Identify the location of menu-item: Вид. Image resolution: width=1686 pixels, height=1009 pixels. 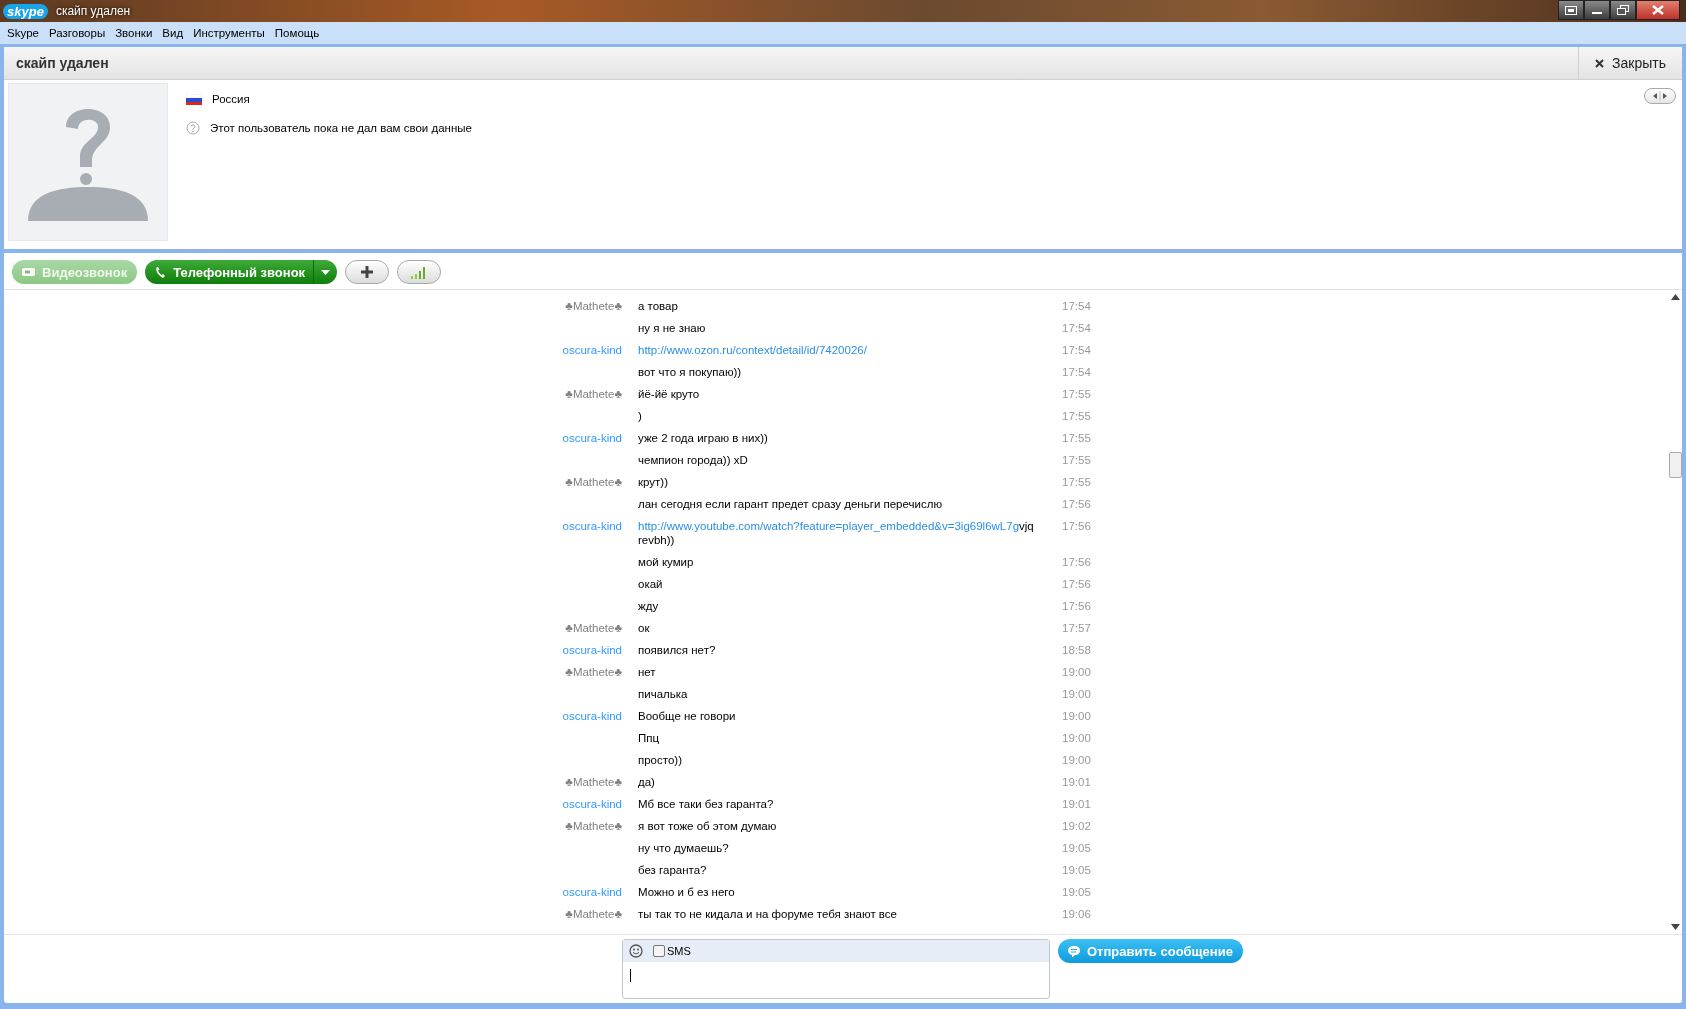
(173, 33).